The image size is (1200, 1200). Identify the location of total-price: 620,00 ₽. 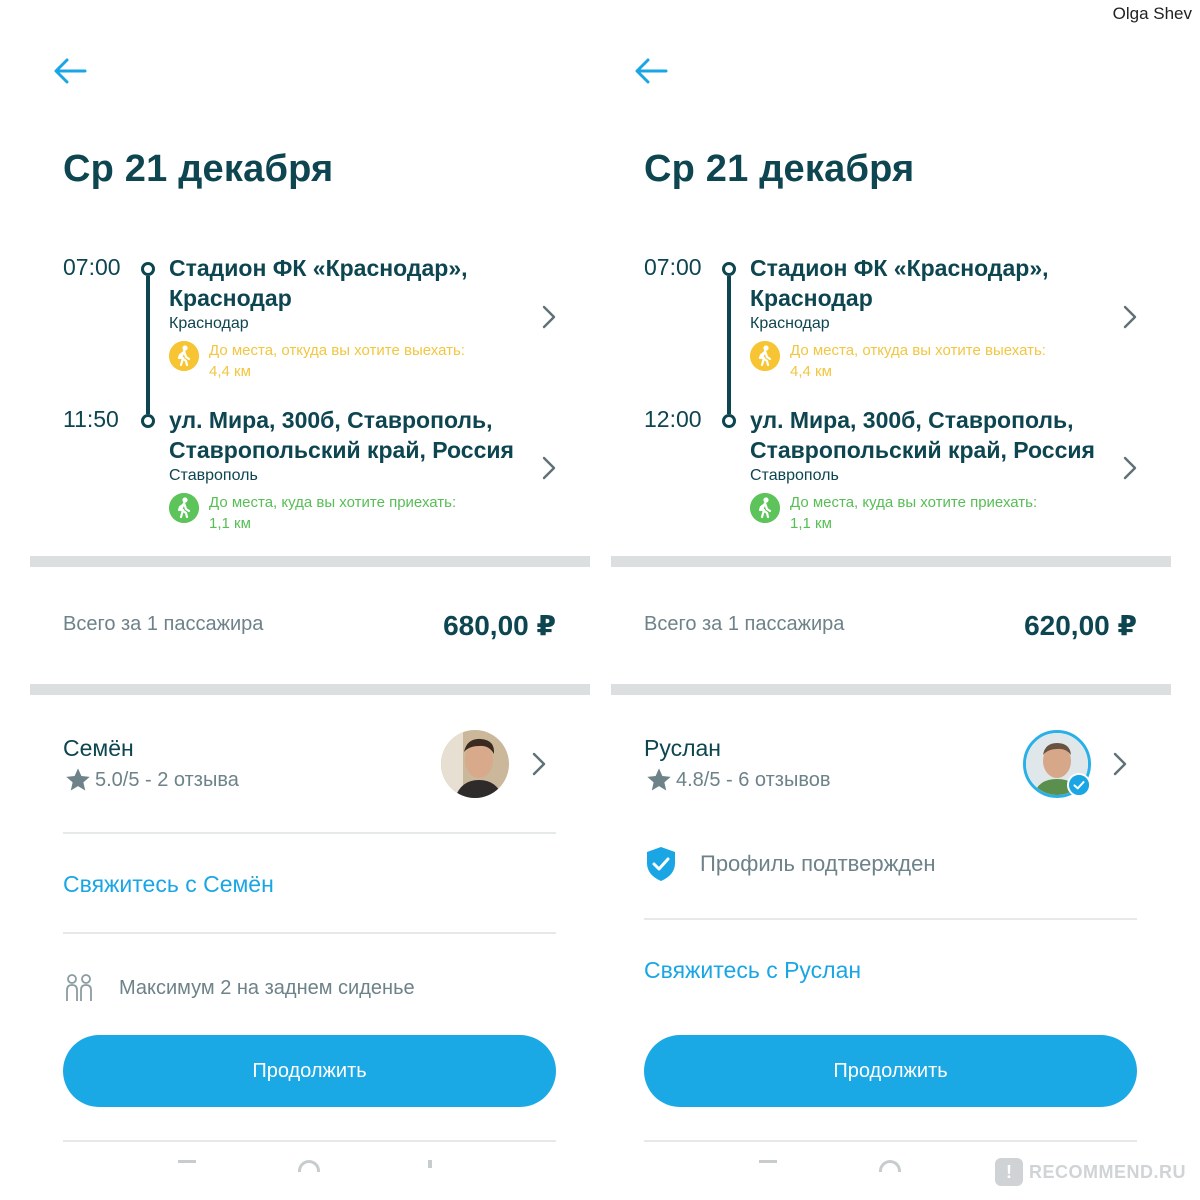
(1080, 625).